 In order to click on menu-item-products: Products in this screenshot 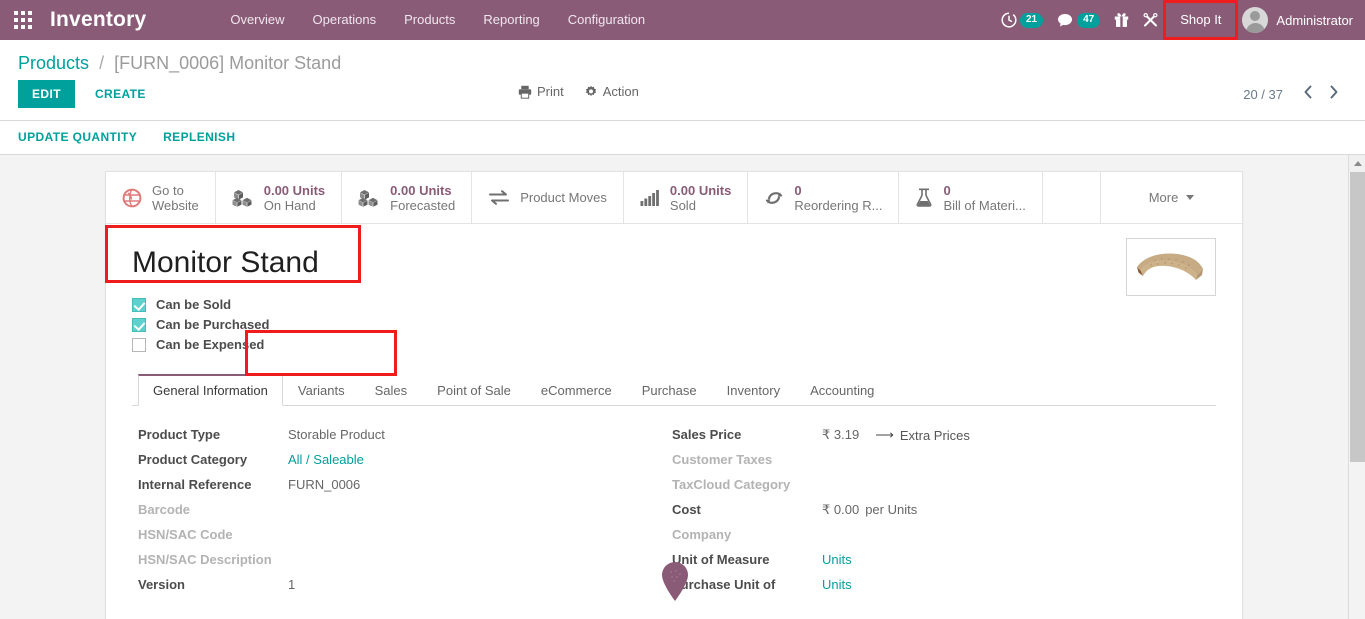, I will do `click(429, 20)`.